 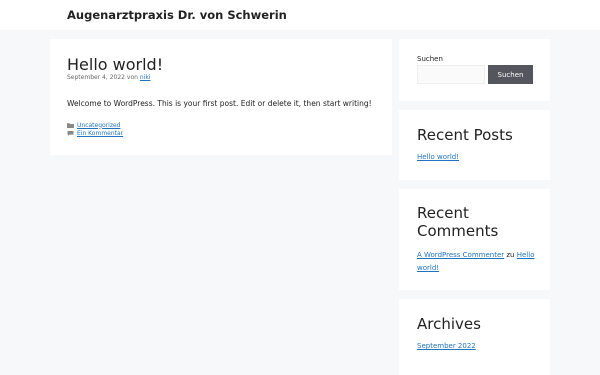 I want to click on search-input, so click(x=451, y=74).